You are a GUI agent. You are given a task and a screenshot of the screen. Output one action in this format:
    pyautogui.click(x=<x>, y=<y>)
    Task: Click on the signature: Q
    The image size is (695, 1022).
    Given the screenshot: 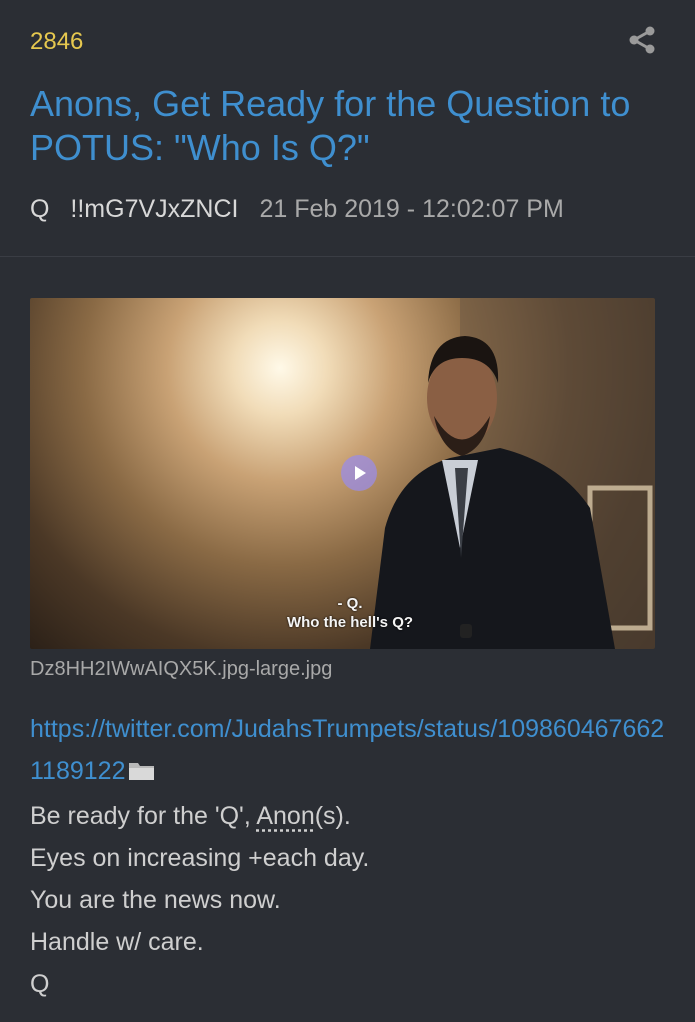 What is the action you would take?
    pyautogui.click(x=40, y=984)
    